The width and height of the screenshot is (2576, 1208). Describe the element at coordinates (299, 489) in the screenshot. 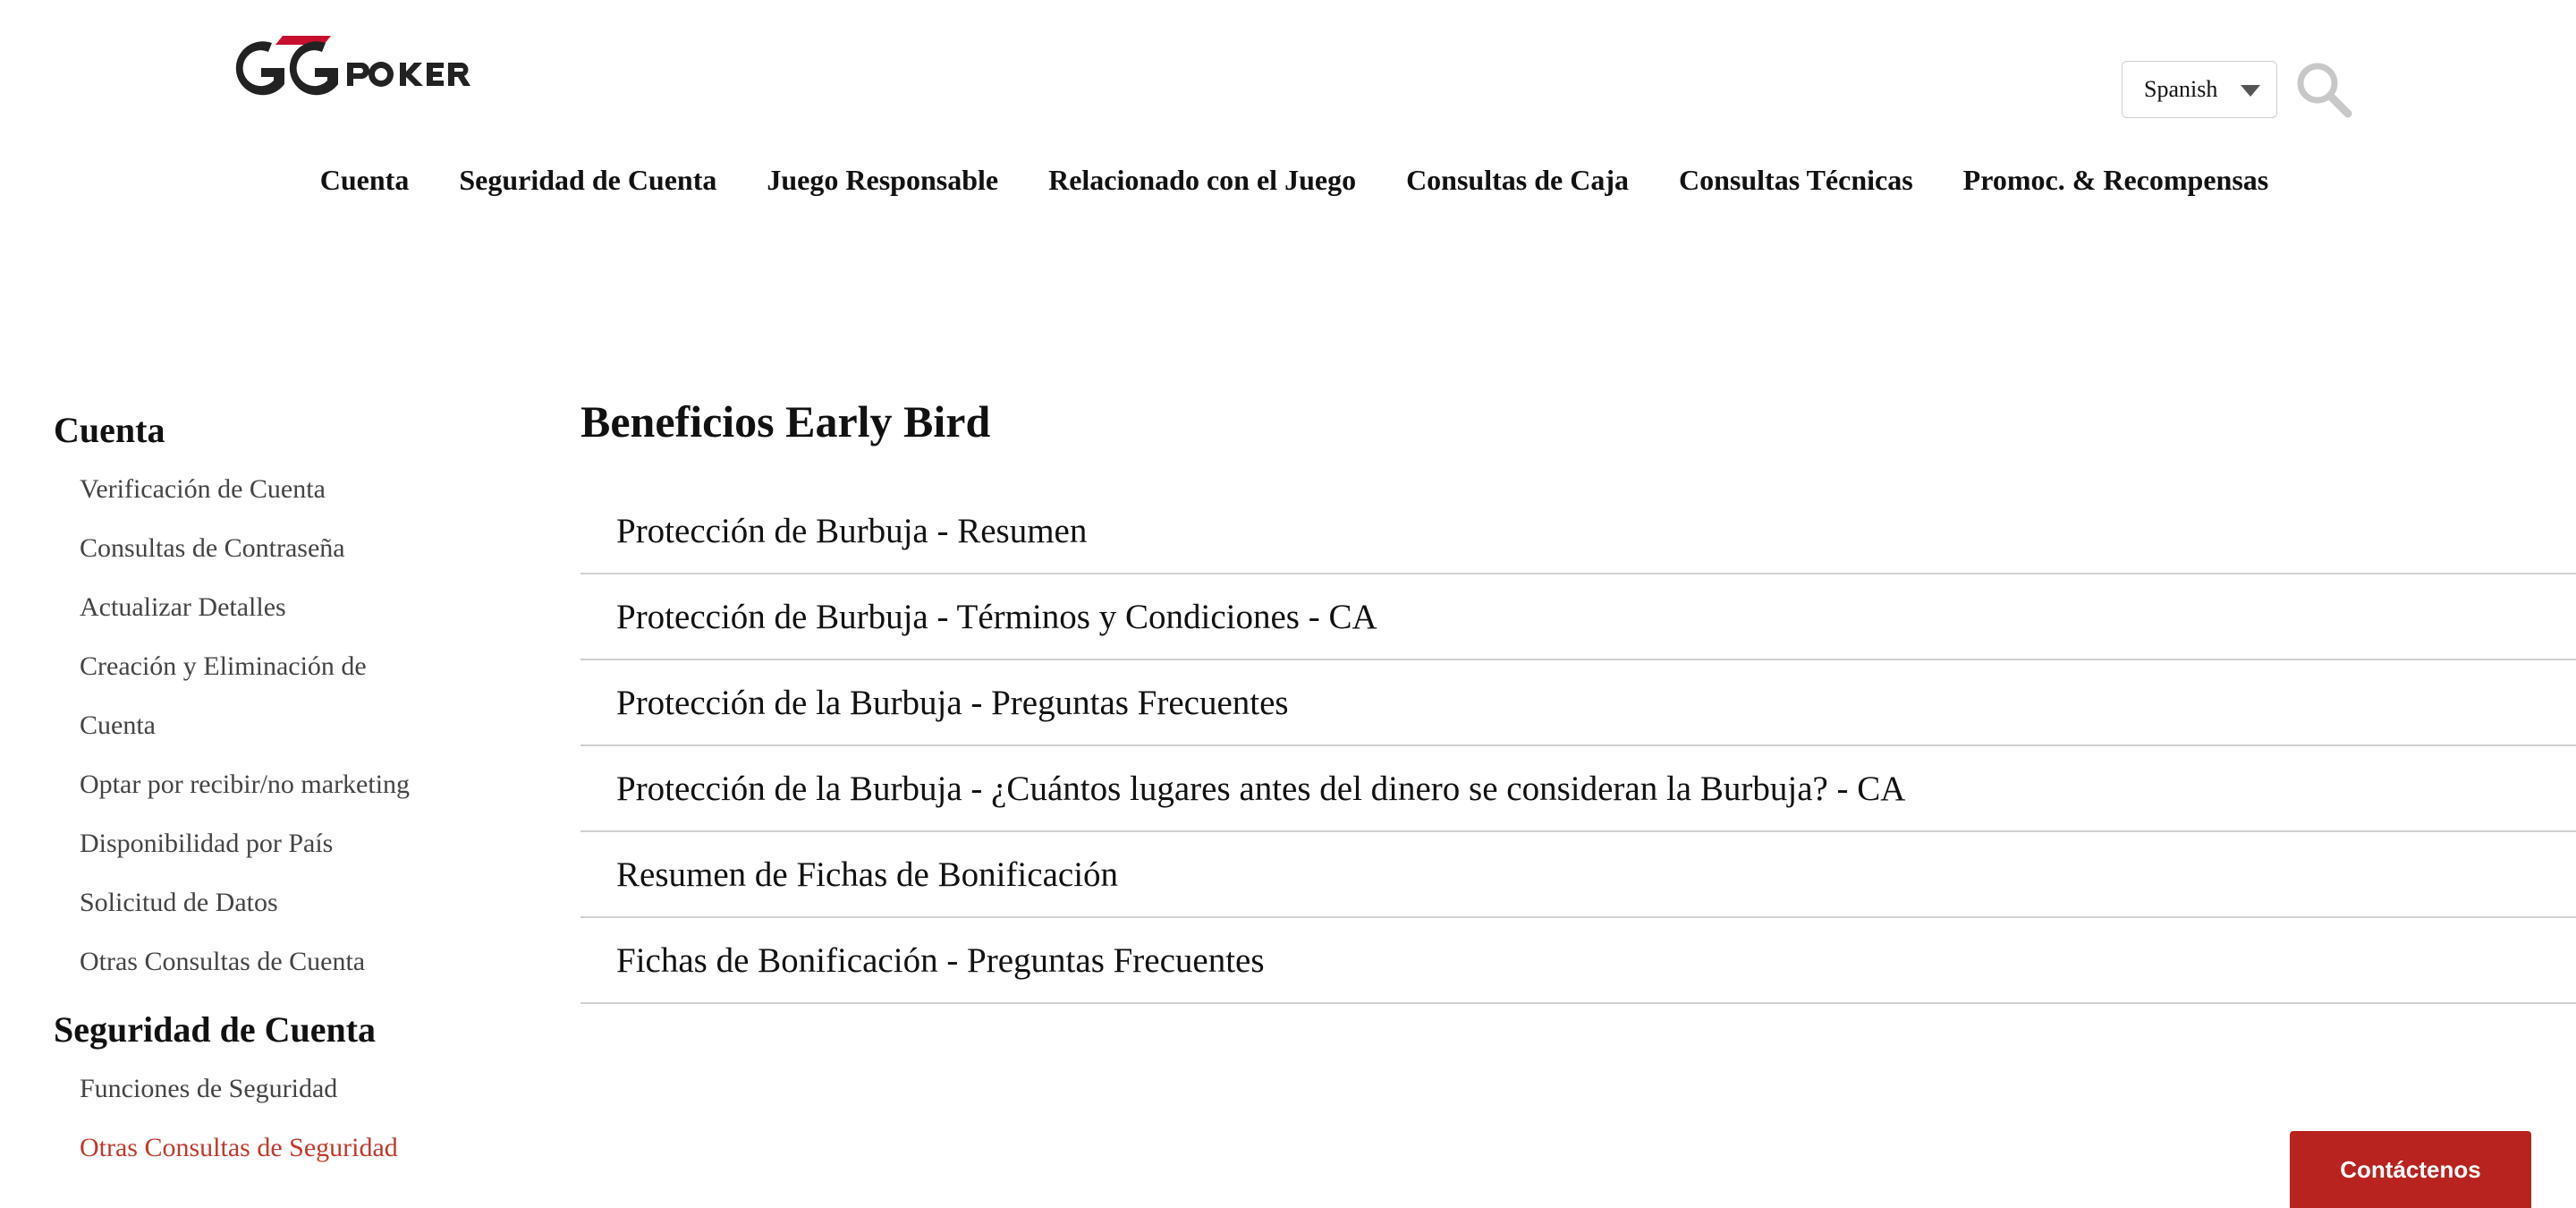

I see `sidebar-item-verificacion-de-cuenta: Verificación de Cuenta` at that location.